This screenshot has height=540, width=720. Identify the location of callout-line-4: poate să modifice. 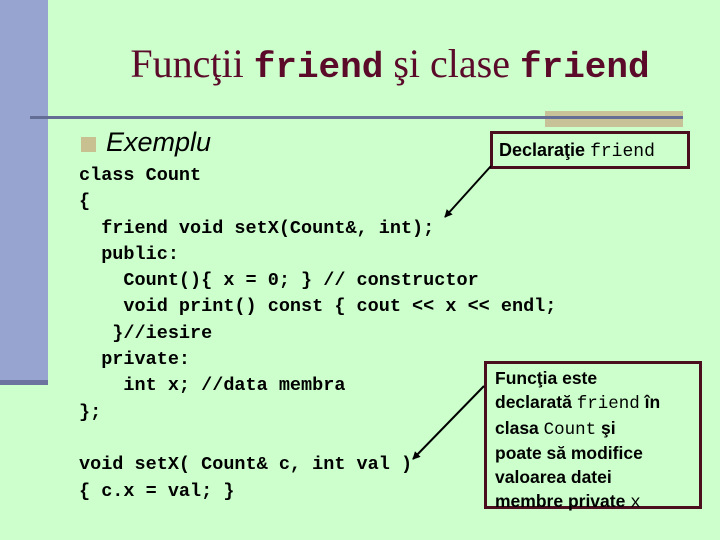
(597, 454).